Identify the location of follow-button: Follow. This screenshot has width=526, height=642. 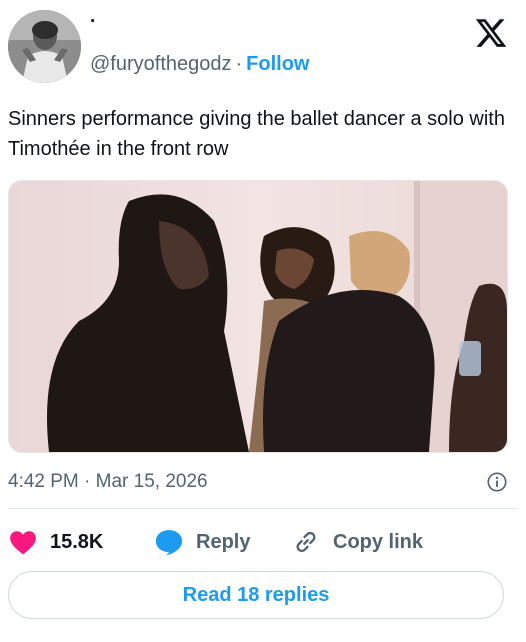
(277, 64).